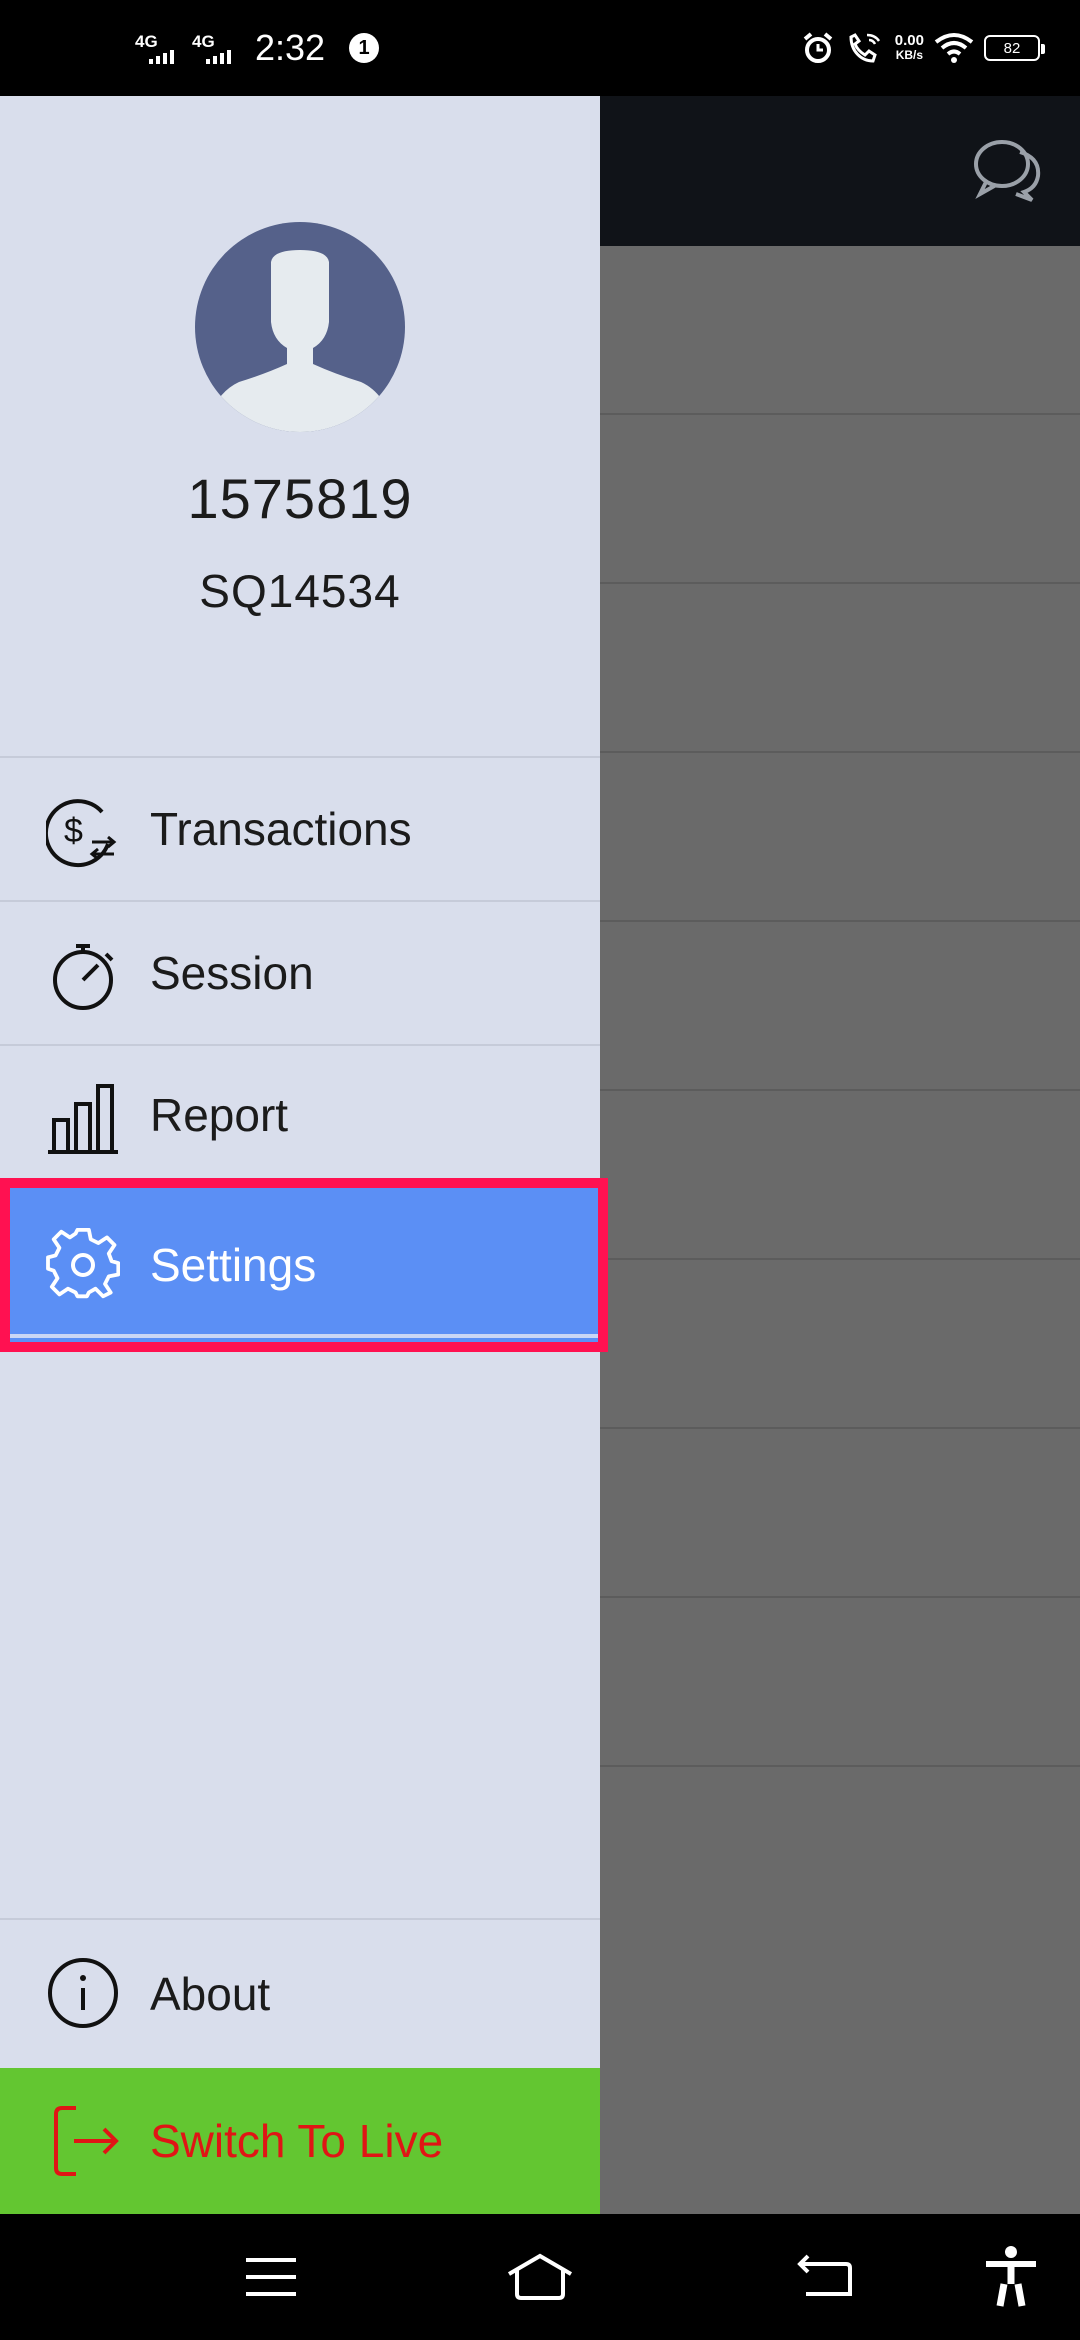  What do you see at coordinates (300, 1993) in the screenshot?
I see `menu-item-about: About` at bounding box center [300, 1993].